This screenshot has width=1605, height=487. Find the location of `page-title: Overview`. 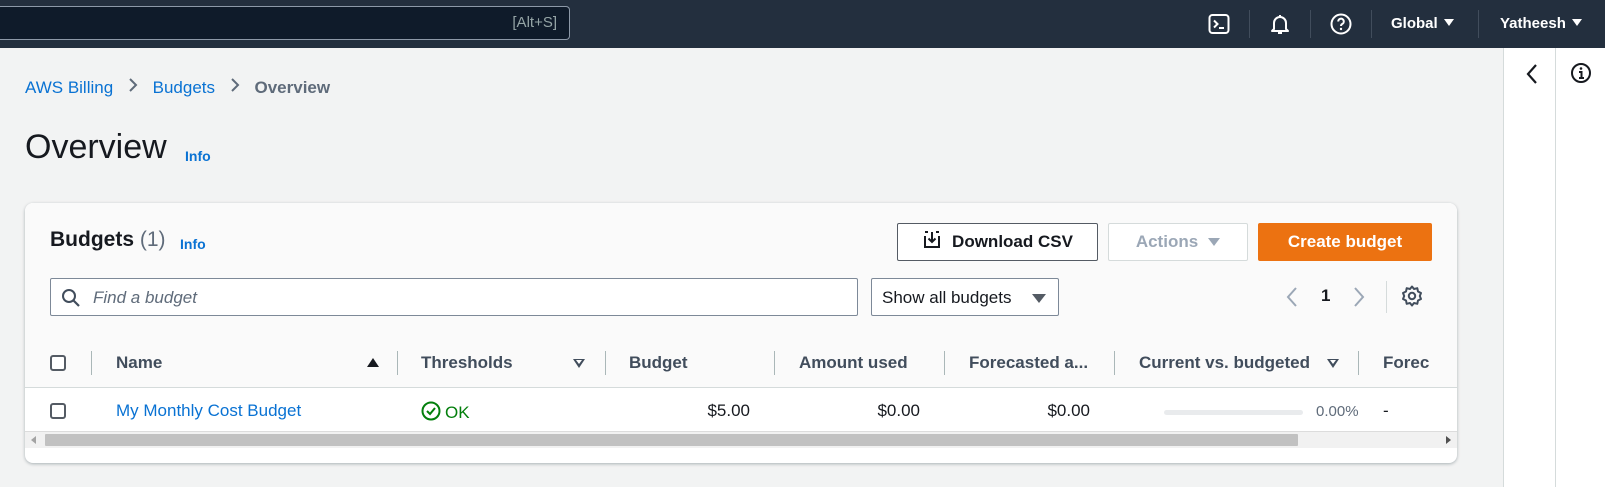

page-title: Overview is located at coordinates (96, 147).